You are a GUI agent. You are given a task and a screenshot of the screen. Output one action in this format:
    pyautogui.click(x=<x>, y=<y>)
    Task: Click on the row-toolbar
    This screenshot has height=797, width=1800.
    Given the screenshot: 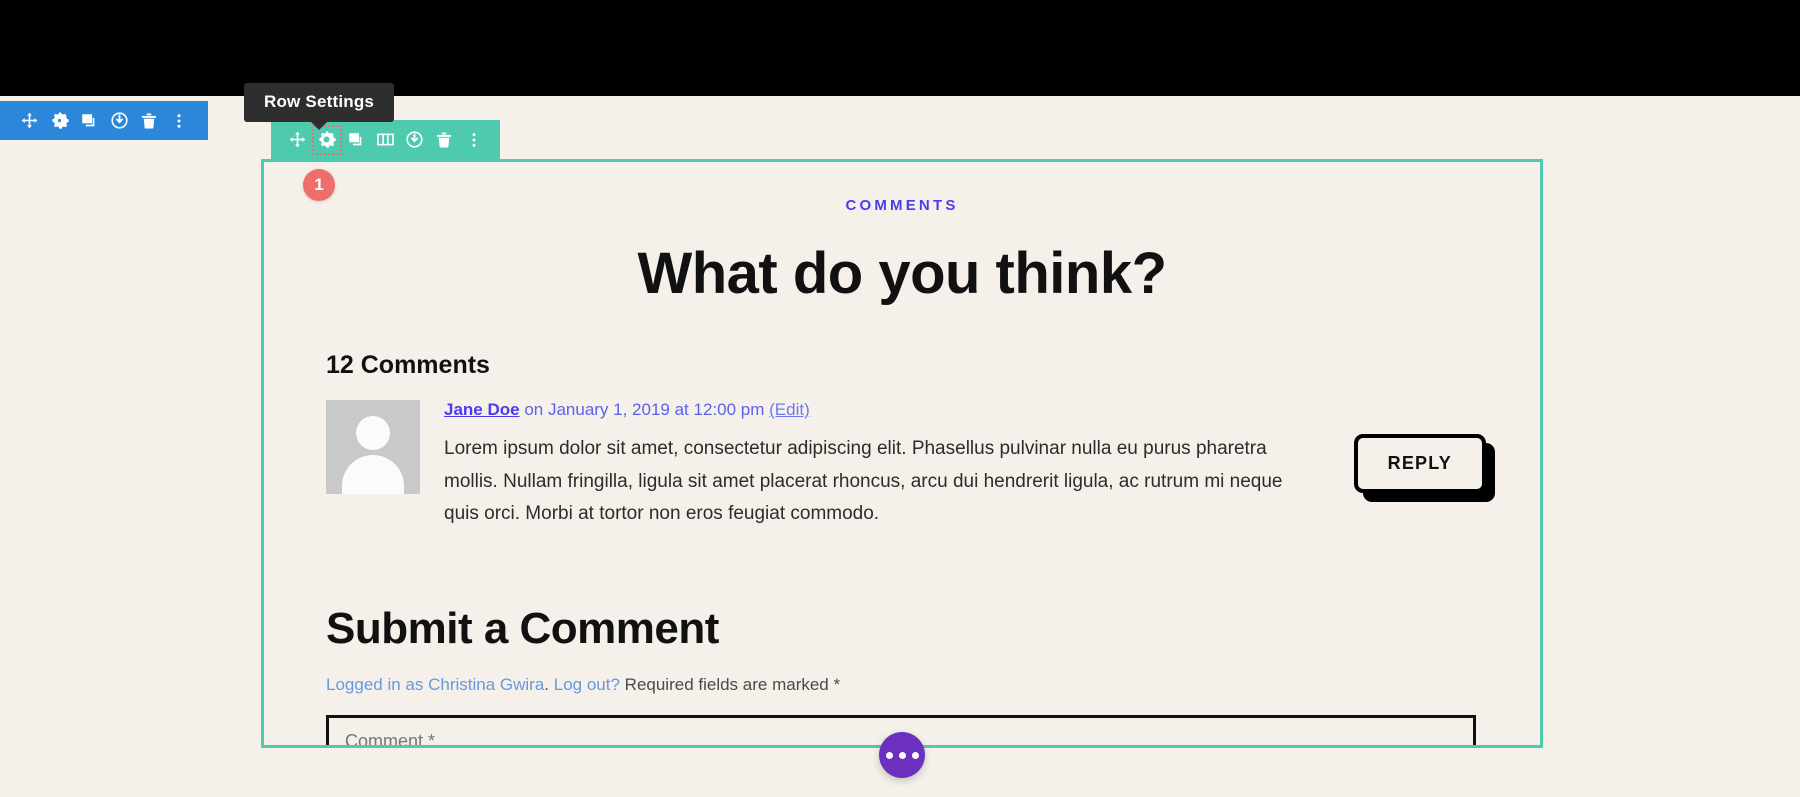 What is the action you would take?
    pyautogui.click(x=385, y=139)
    